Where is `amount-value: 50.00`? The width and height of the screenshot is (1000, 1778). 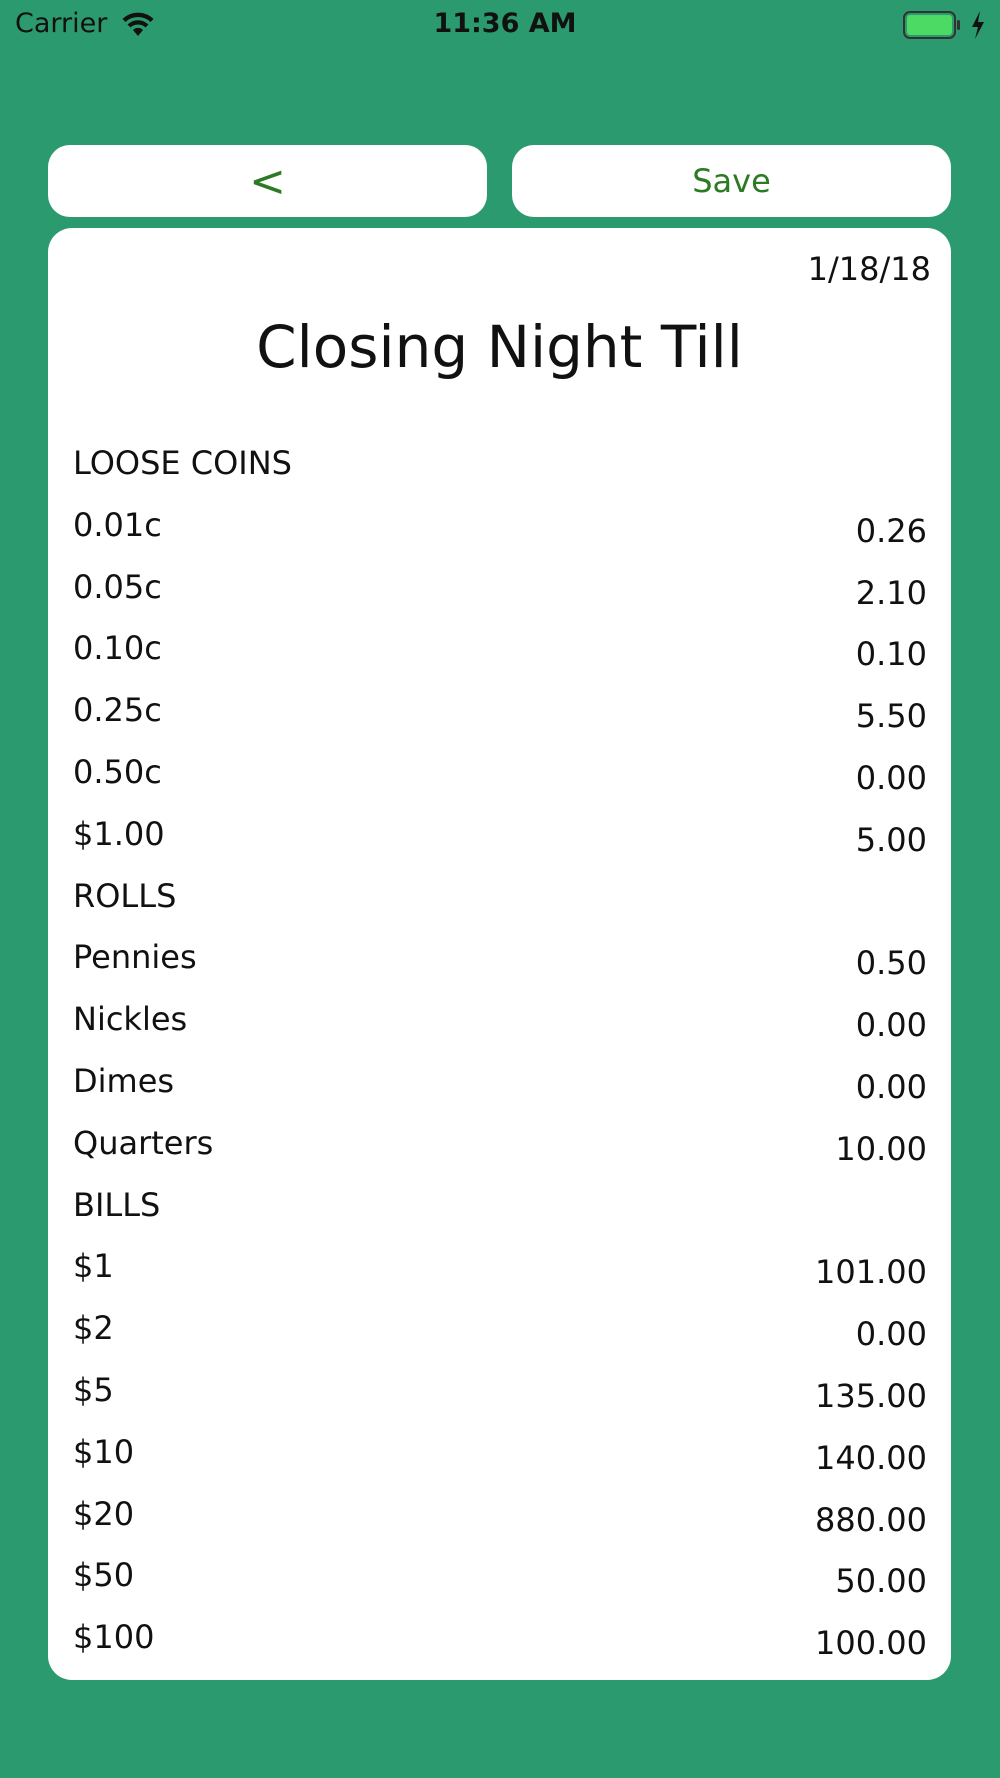 amount-value: 50.00 is located at coordinates (881, 1581).